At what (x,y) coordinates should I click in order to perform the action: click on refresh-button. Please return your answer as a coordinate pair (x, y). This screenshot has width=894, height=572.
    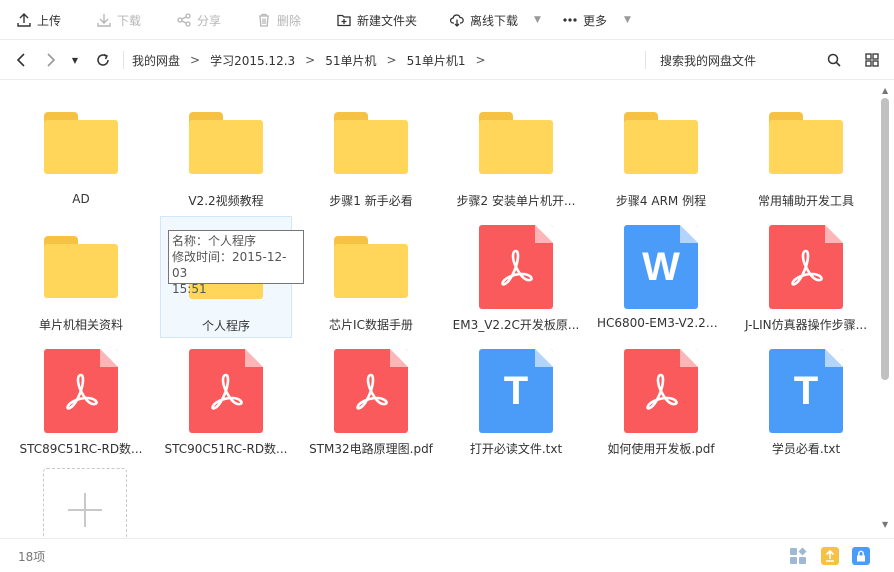
    Looking at the image, I should click on (103, 60).